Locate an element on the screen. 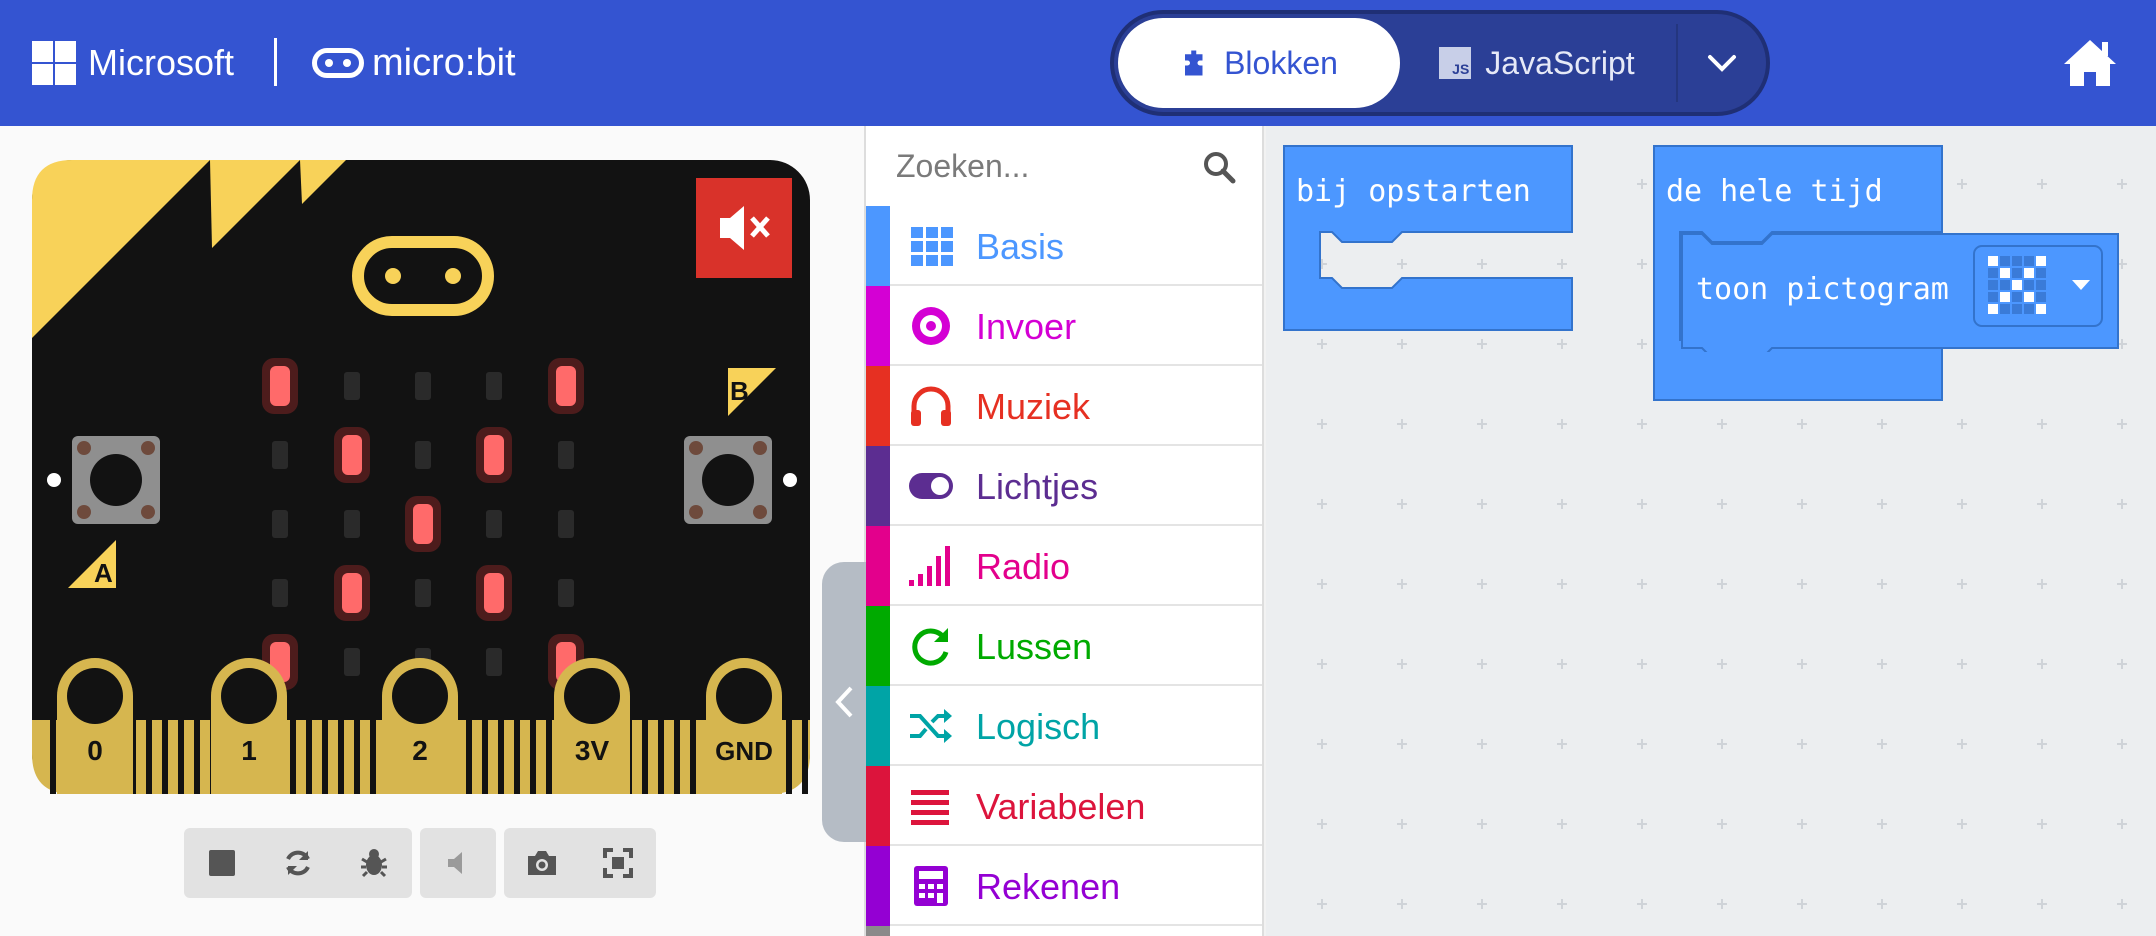  restart-button is located at coordinates (298, 863).